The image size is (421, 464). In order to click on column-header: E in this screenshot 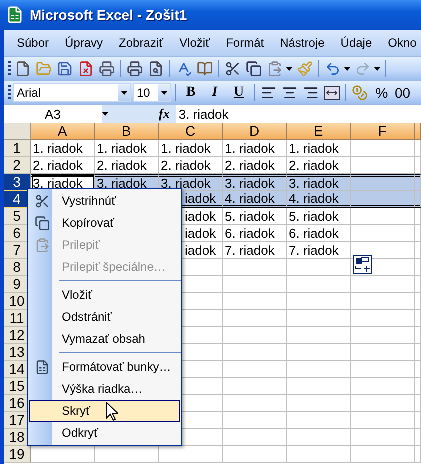, I will do `click(319, 131)`.